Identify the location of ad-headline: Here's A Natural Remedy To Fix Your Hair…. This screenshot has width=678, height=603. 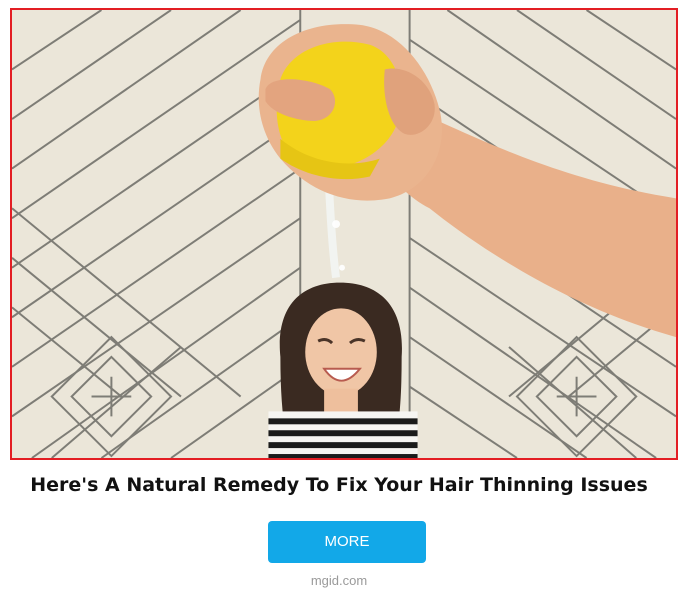
(339, 485).